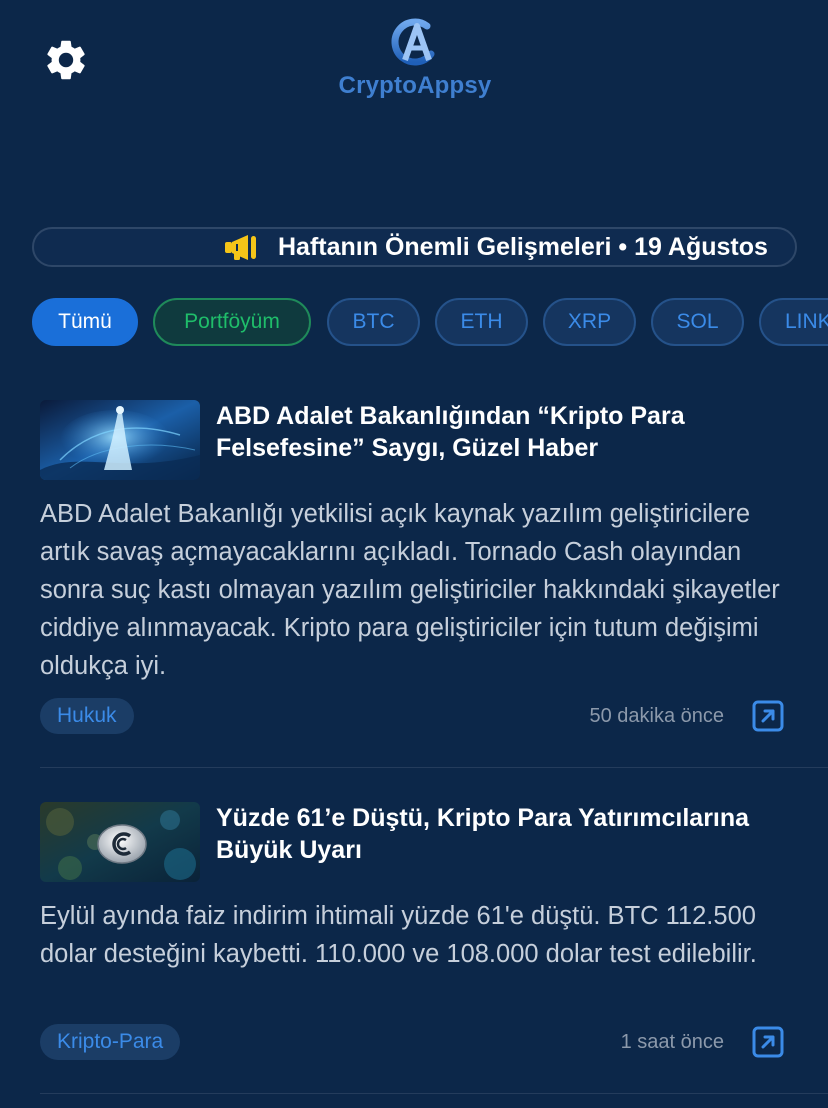 Image resolution: width=828 pixels, height=1108 pixels. What do you see at coordinates (413, 42) in the screenshot?
I see `logo-mark-icon` at bounding box center [413, 42].